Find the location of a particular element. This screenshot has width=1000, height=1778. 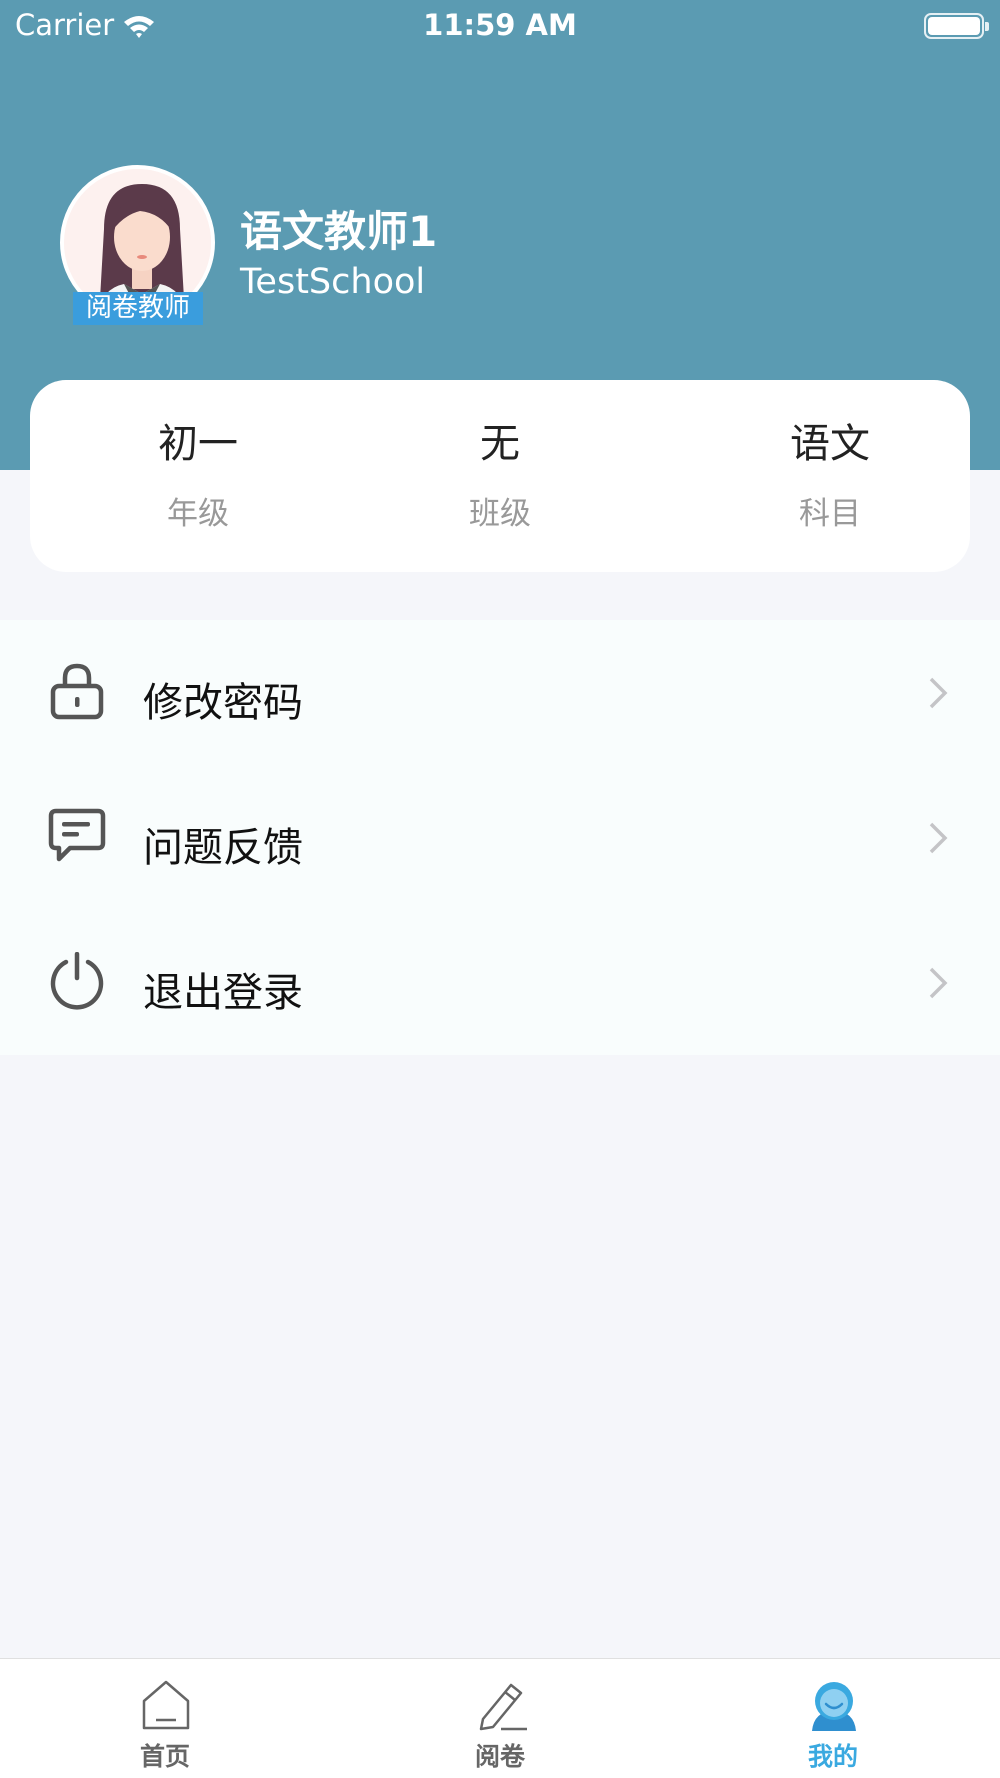

tab-grading: 阅卷 is located at coordinates (500, 1718).